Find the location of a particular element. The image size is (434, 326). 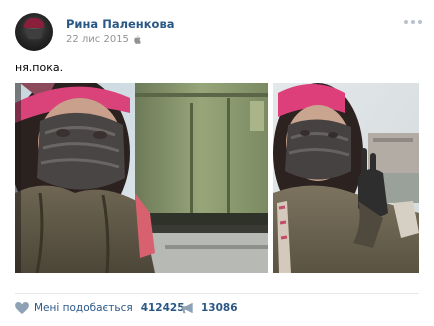

post-date-row: 22 лис 2015 is located at coordinates (103, 39).